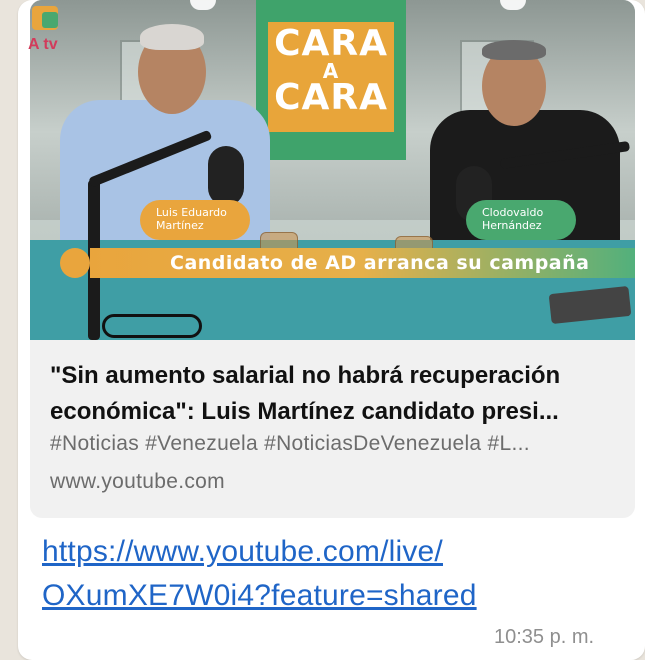 The image size is (645, 660). Describe the element at coordinates (226, 176) in the screenshot. I see `microphone-left` at that location.